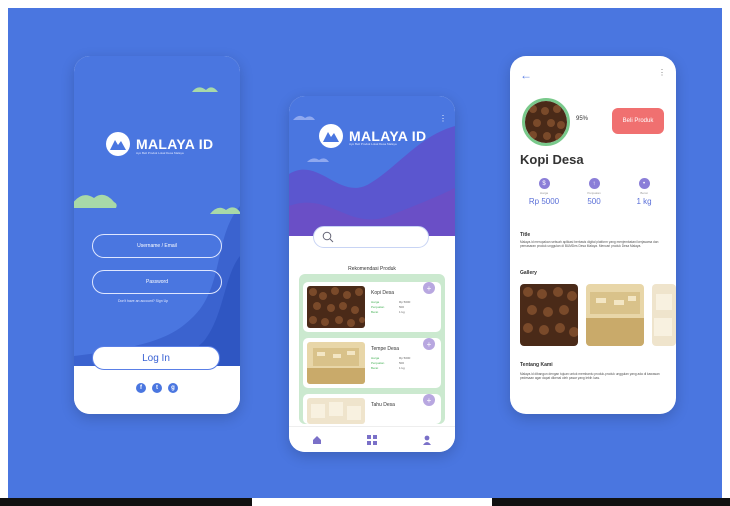 This screenshot has width=730, height=506. What do you see at coordinates (383, 405) in the screenshot?
I see `product-name: Tahu Desa` at bounding box center [383, 405].